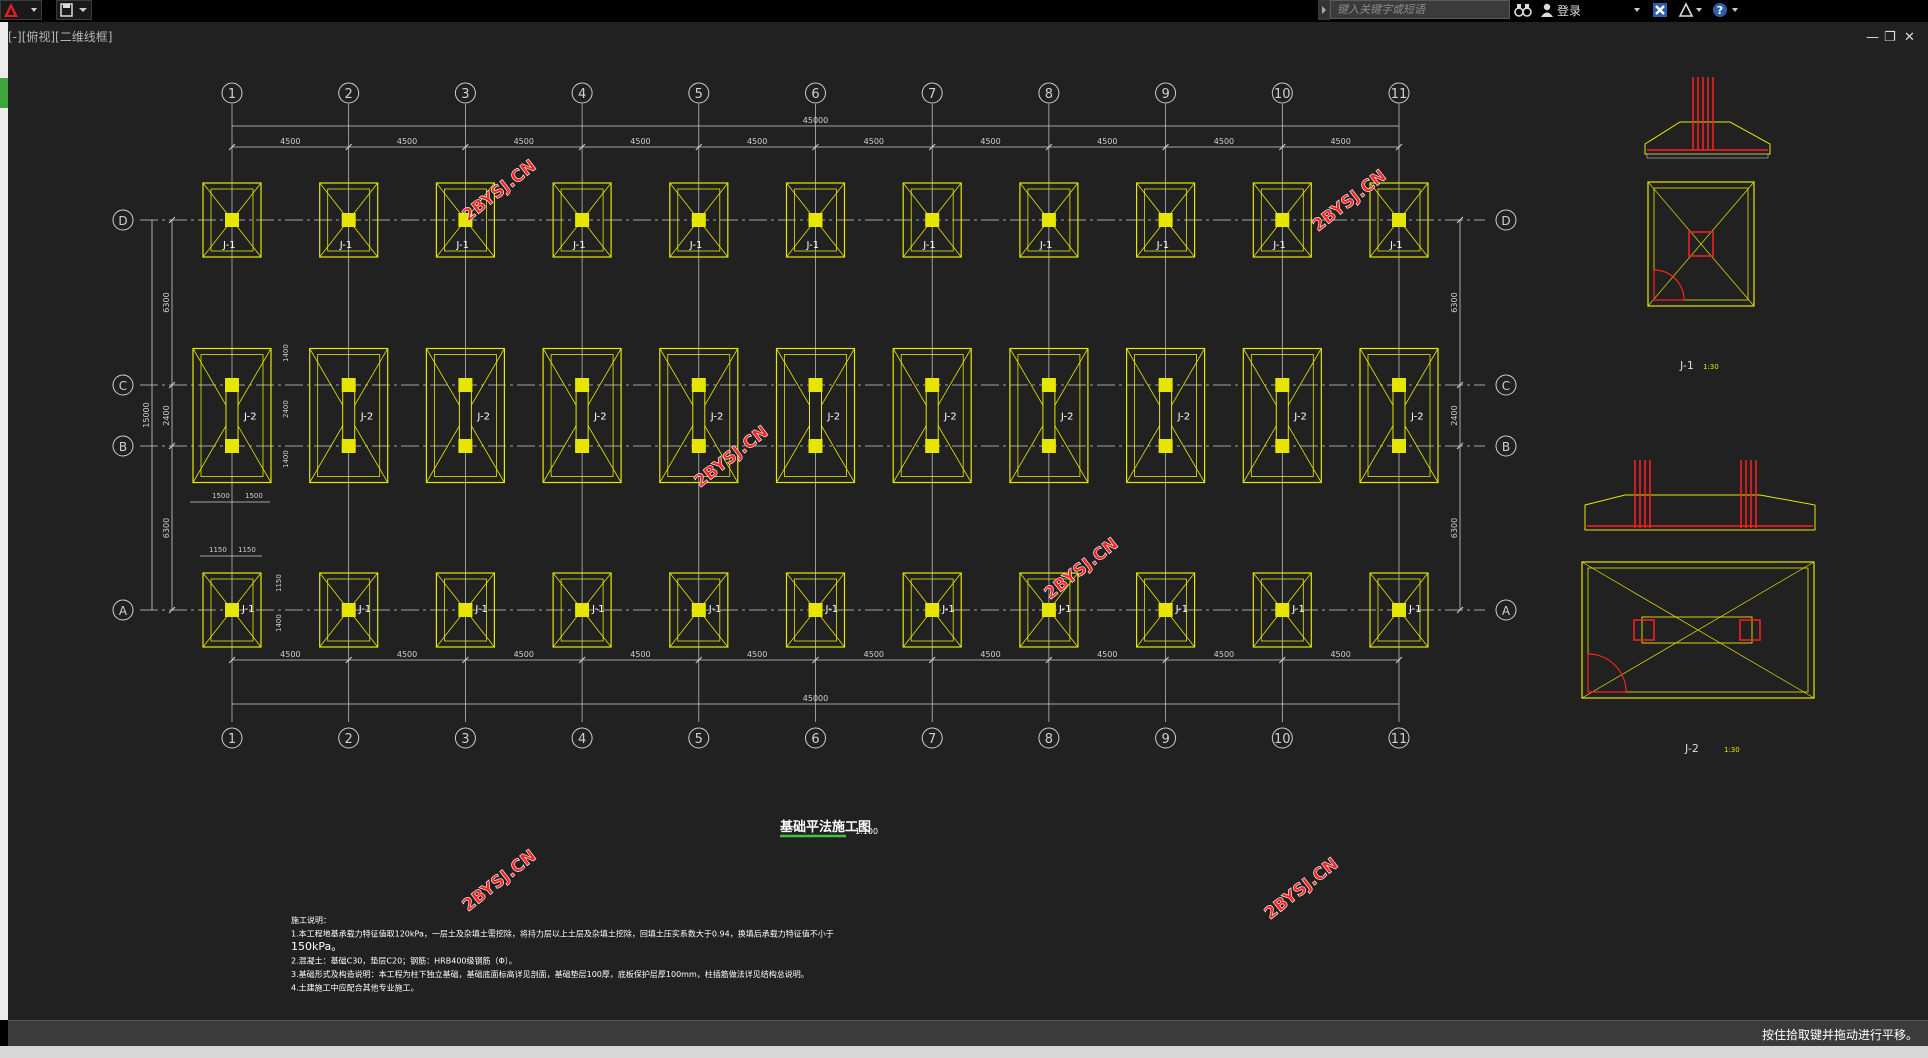 The width and height of the screenshot is (1928, 1058). What do you see at coordinates (1839, 1035) in the screenshot?
I see `status-text: 按住拾取键并拖动进行平移。` at bounding box center [1839, 1035].